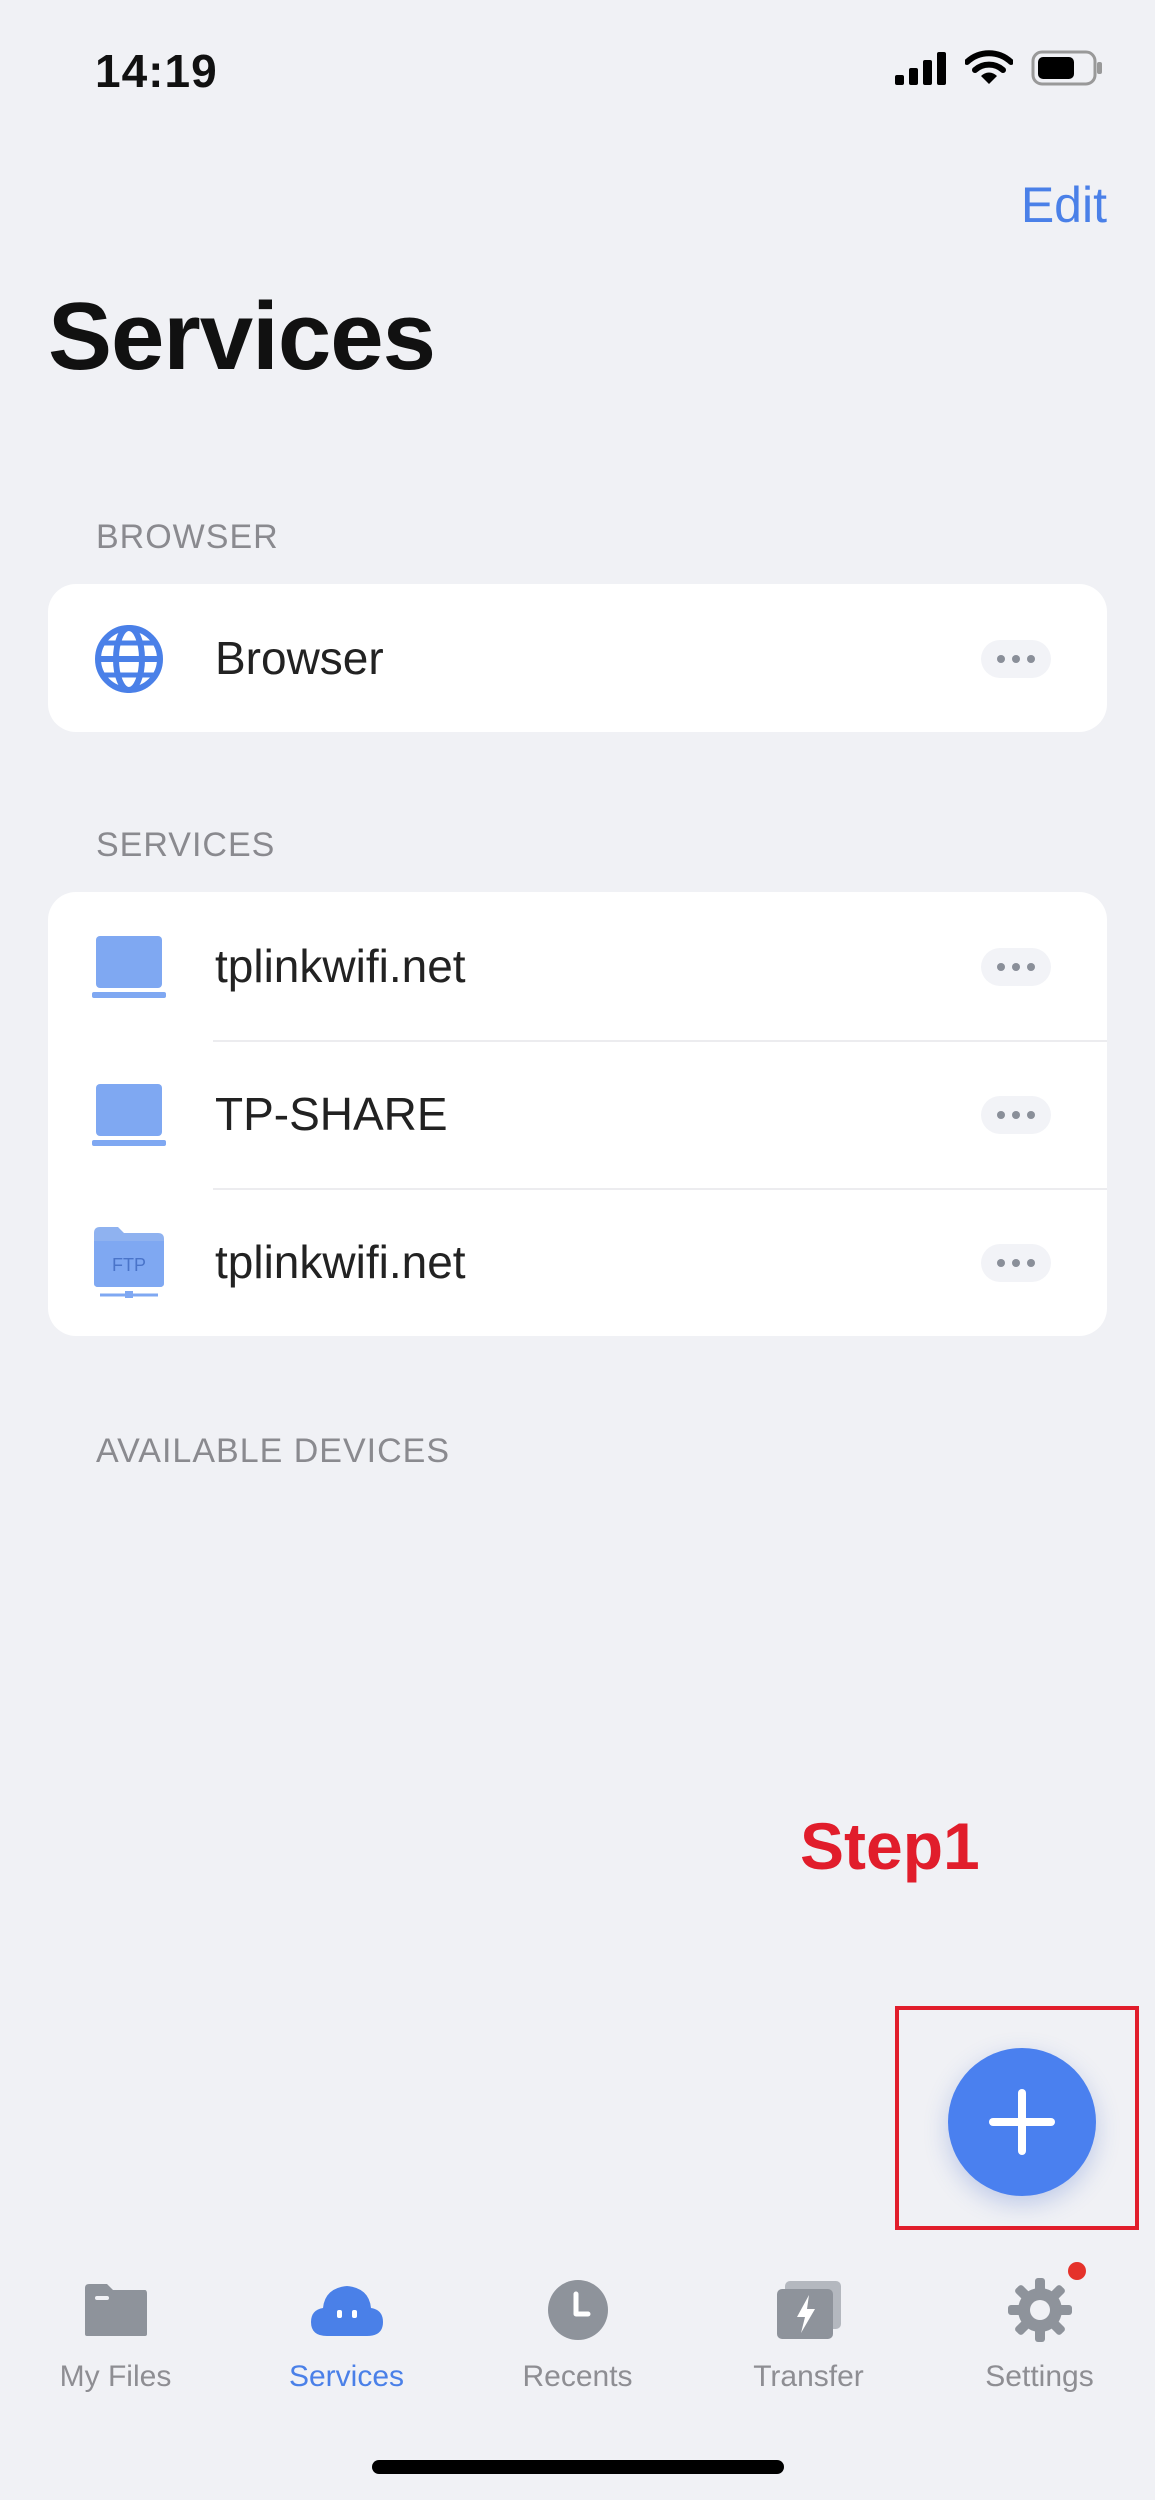  What do you see at coordinates (577, 1262) in the screenshot?
I see `list-item-service: FTP tplinkwifi.net` at bounding box center [577, 1262].